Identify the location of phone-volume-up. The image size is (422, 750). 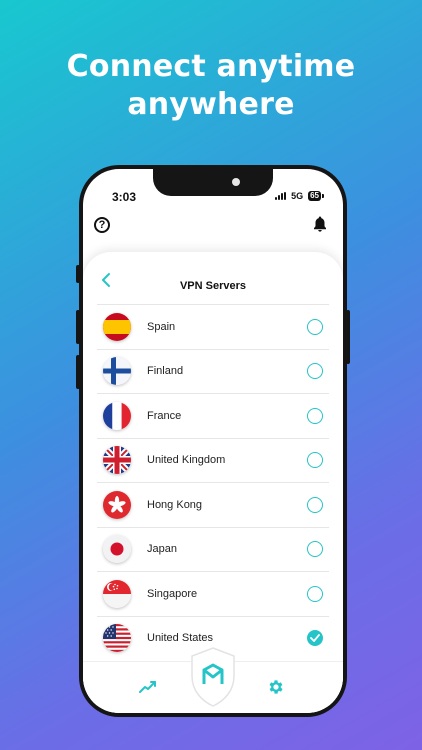
(78, 327).